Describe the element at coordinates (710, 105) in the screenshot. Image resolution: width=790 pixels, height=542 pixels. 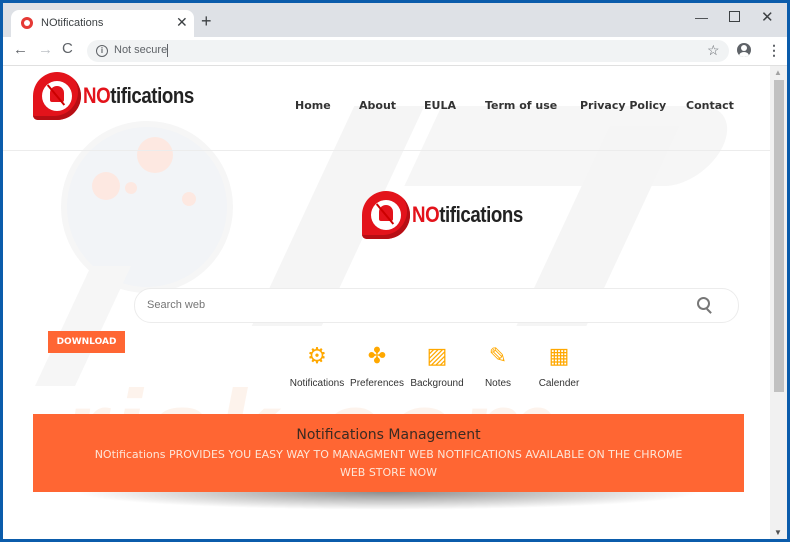
I see `nav-contact: Contact` at that location.